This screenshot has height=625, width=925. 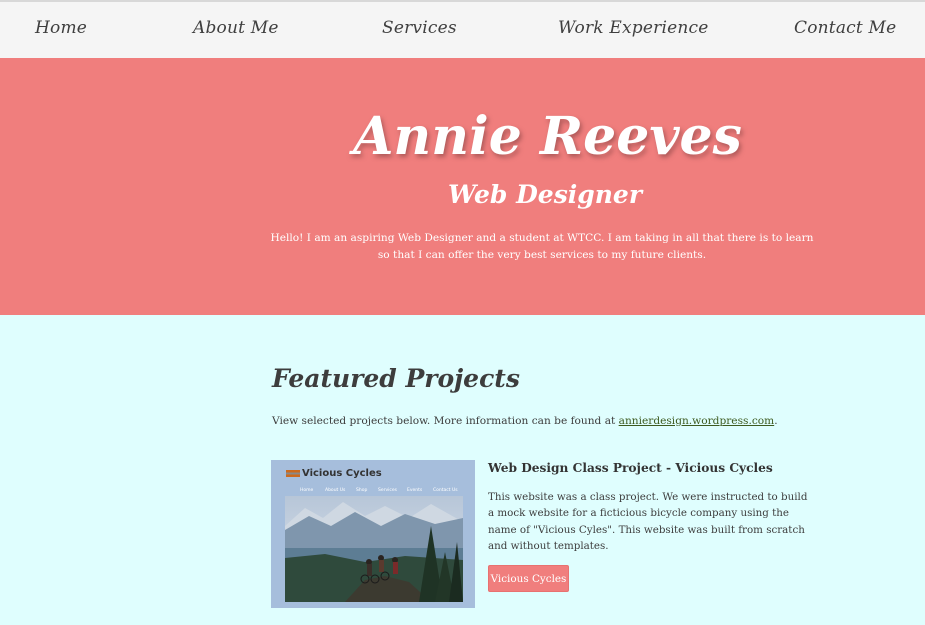 I want to click on nav-contact-me-link: Contact Me, so click(x=845, y=28).